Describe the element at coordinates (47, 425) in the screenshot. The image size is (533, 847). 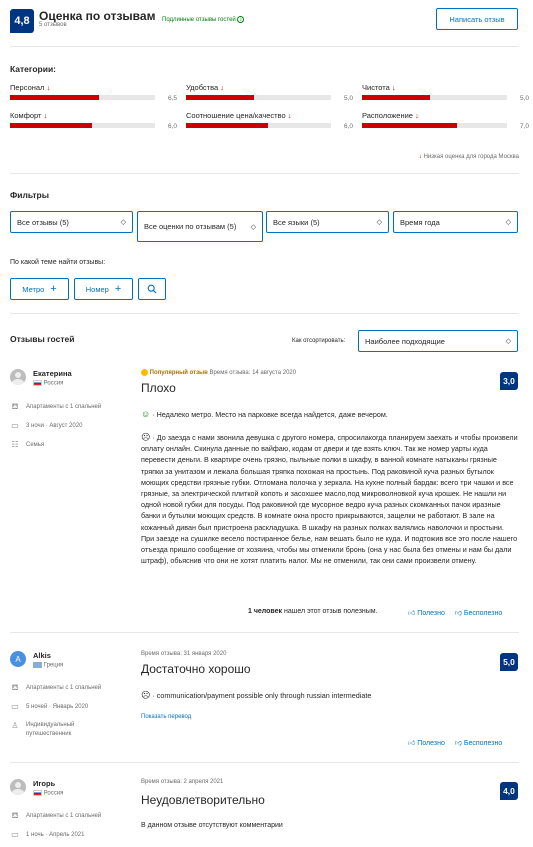
I see `stay-info: ▭ 3 ночи · Август 2020` at that location.